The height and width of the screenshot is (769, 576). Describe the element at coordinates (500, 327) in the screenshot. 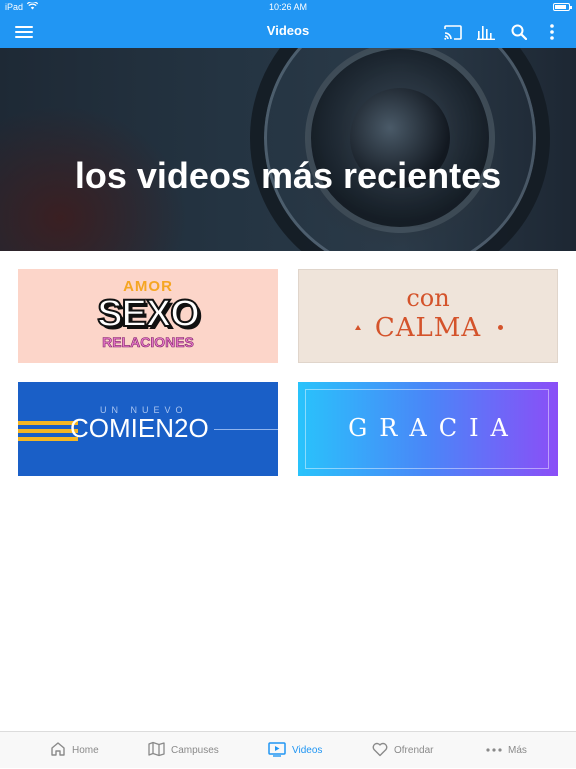

I see `dot-decoration` at that location.